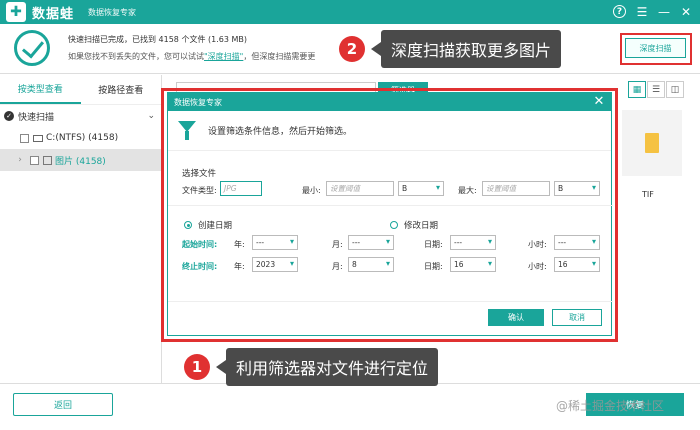 Image resolution: width=700 pixels, height=430 pixels. Describe the element at coordinates (40, 89) in the screenshot. I see `tab-by-type: 按类型查看` at that location.